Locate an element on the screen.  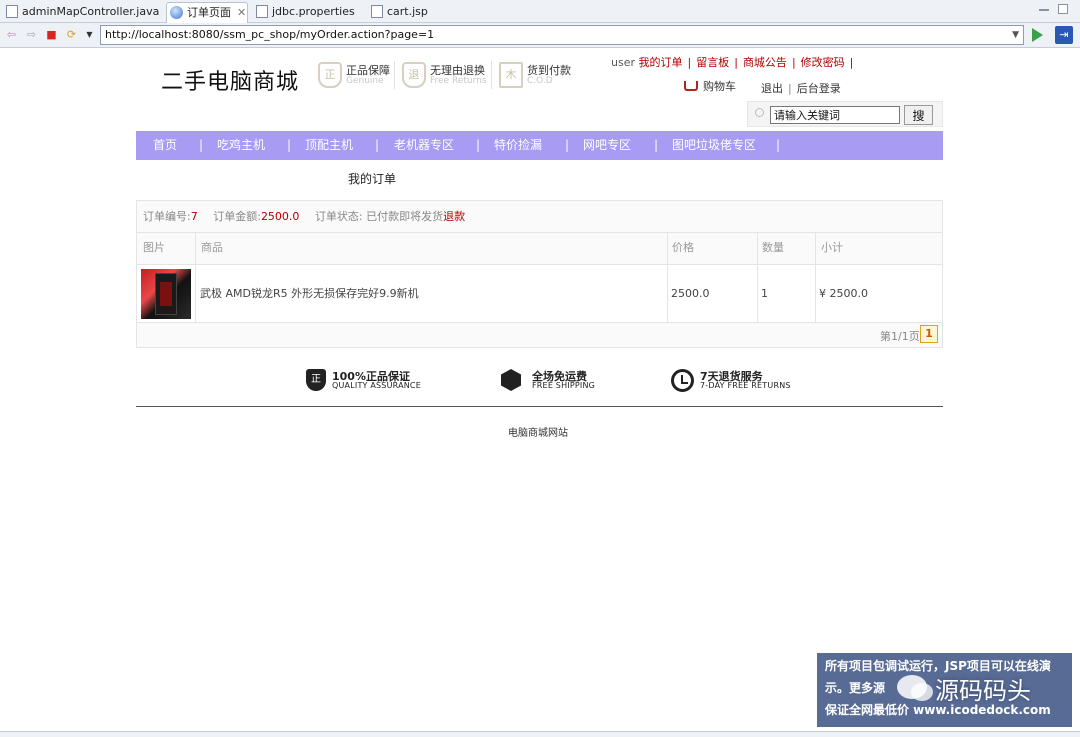
order-status: 已付款即将发货 is located at coordinates (405, 216).